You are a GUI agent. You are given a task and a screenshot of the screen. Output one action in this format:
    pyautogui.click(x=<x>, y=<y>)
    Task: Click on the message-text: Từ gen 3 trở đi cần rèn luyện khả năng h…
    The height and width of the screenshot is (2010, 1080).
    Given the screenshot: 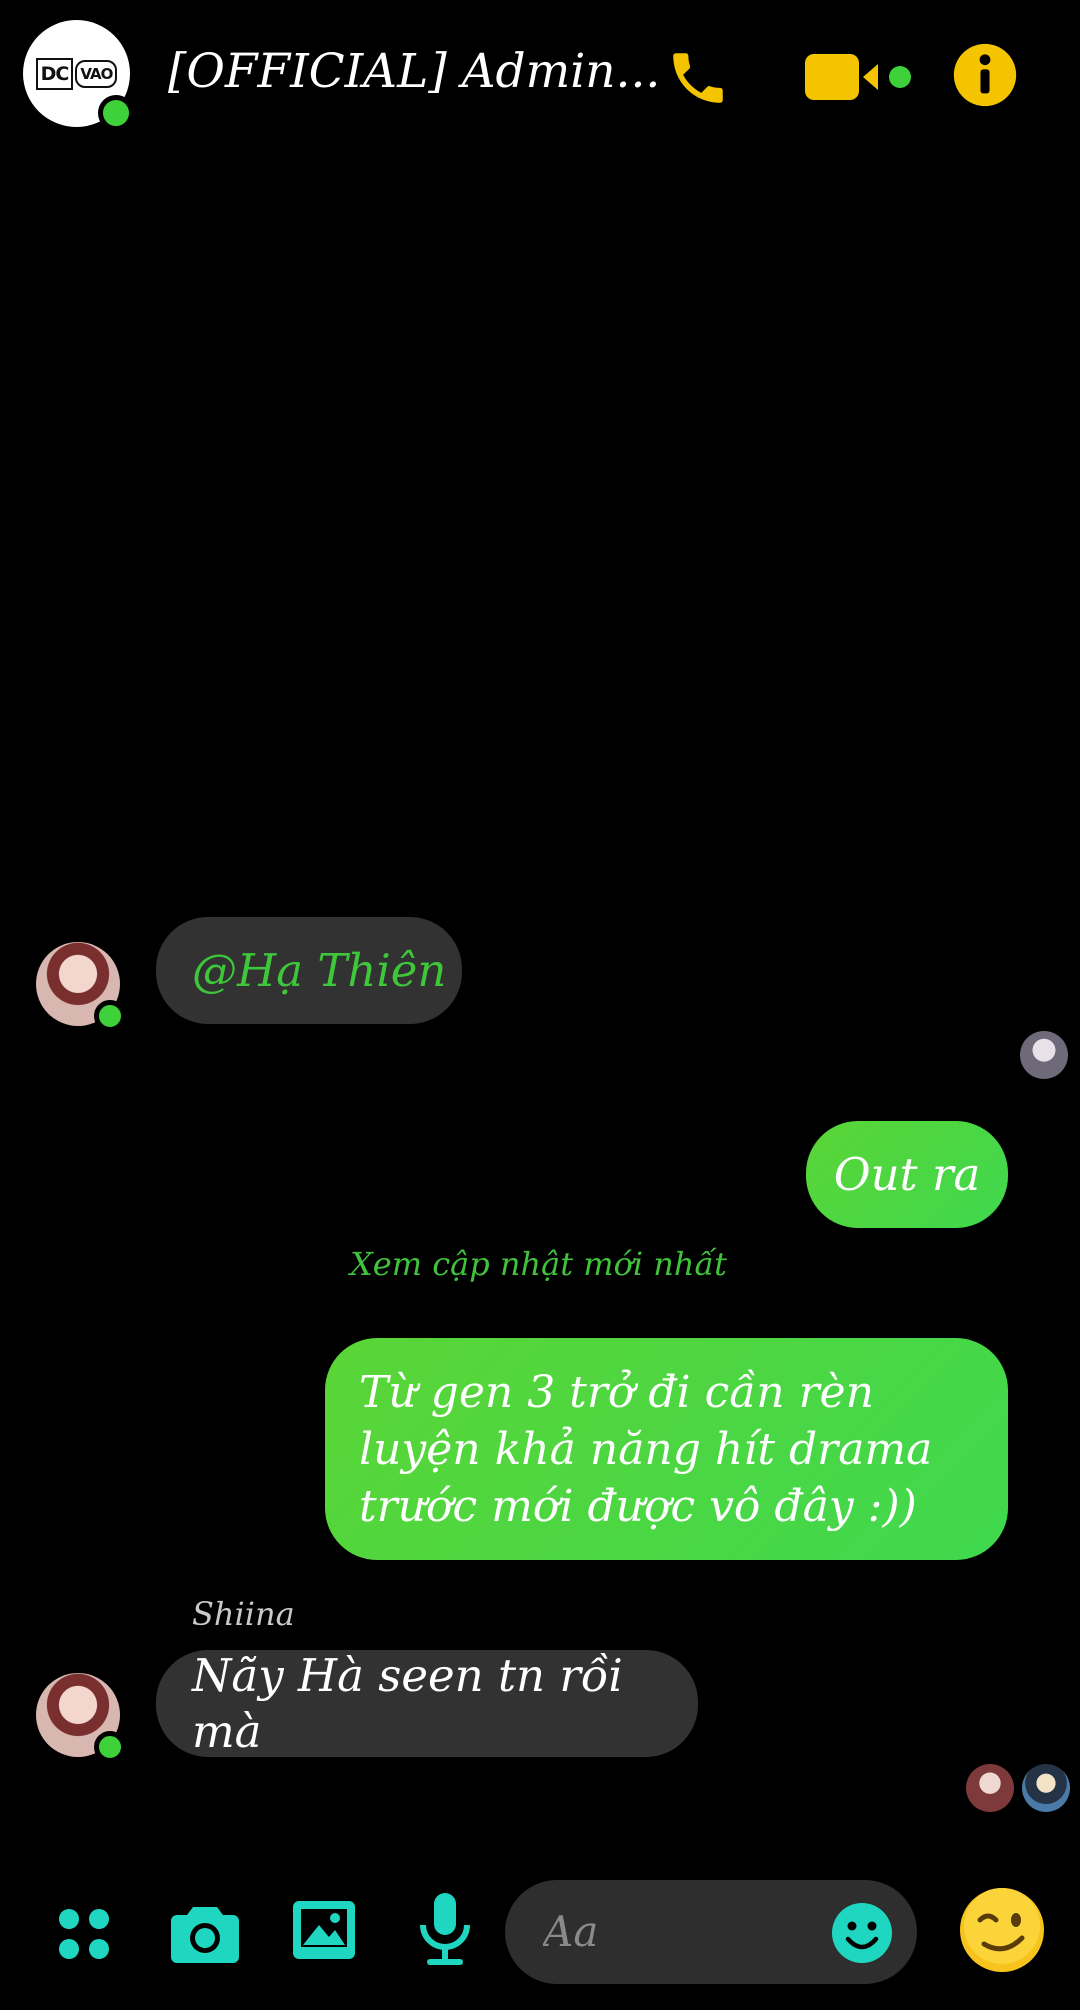 What is the action you would take?
    pyautogui.click(x=646, y=1449)
    